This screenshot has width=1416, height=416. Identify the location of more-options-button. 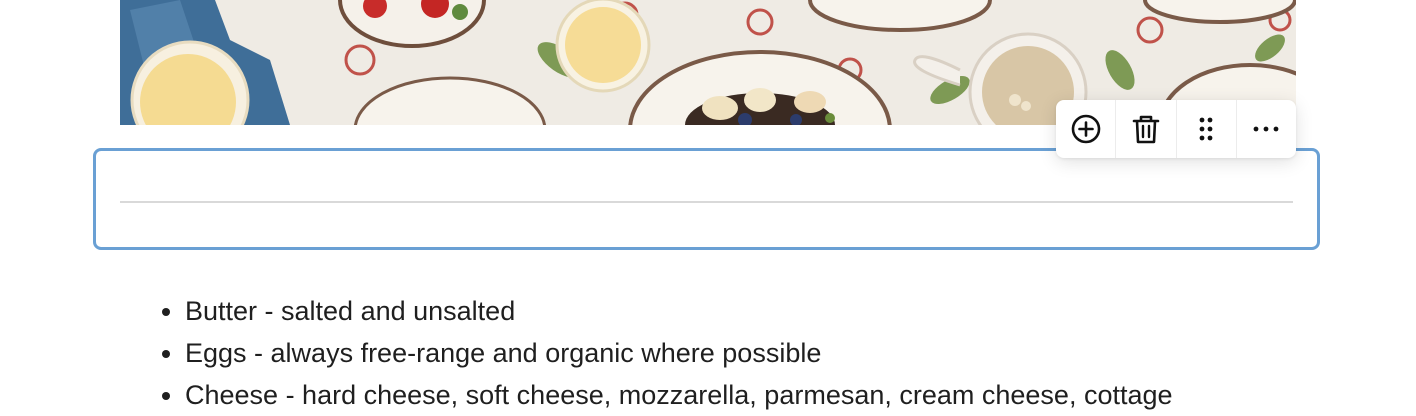
(1266, 129).